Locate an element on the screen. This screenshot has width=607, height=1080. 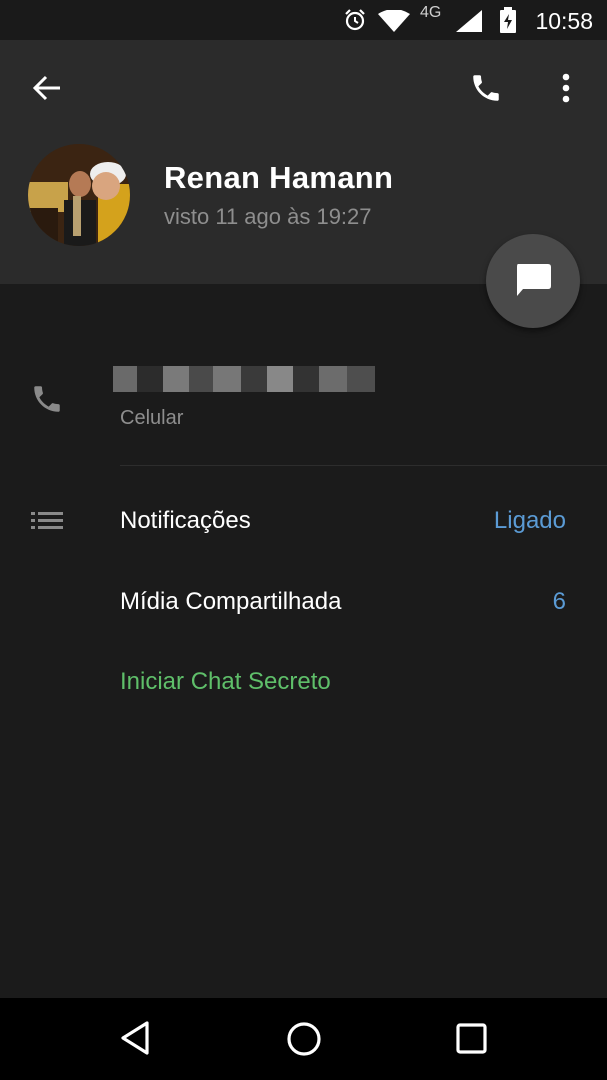
navigation-bar is located at coordinates (303, 1039).